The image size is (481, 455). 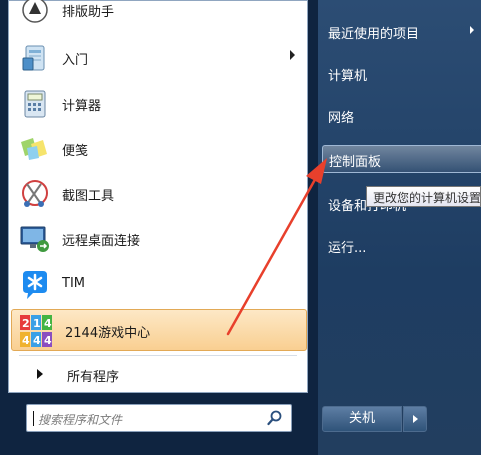 I want to click on getting-started-icon, so click(x=35, y=58).